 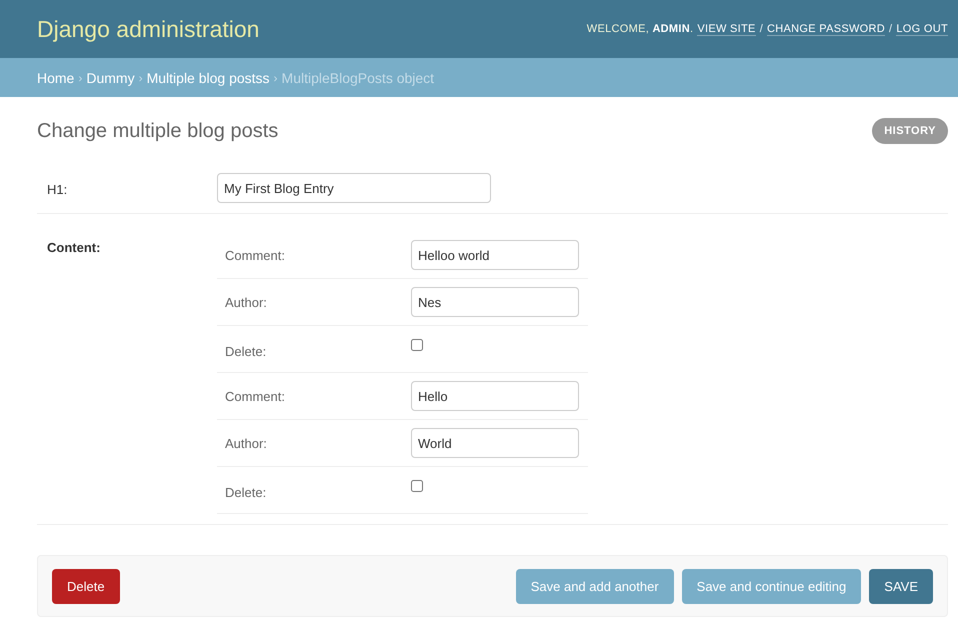 What do you see at coordinates (726, 29) in the screenshot?
I see `header-link: VIEW SITE` at bounding box center [726, 29].